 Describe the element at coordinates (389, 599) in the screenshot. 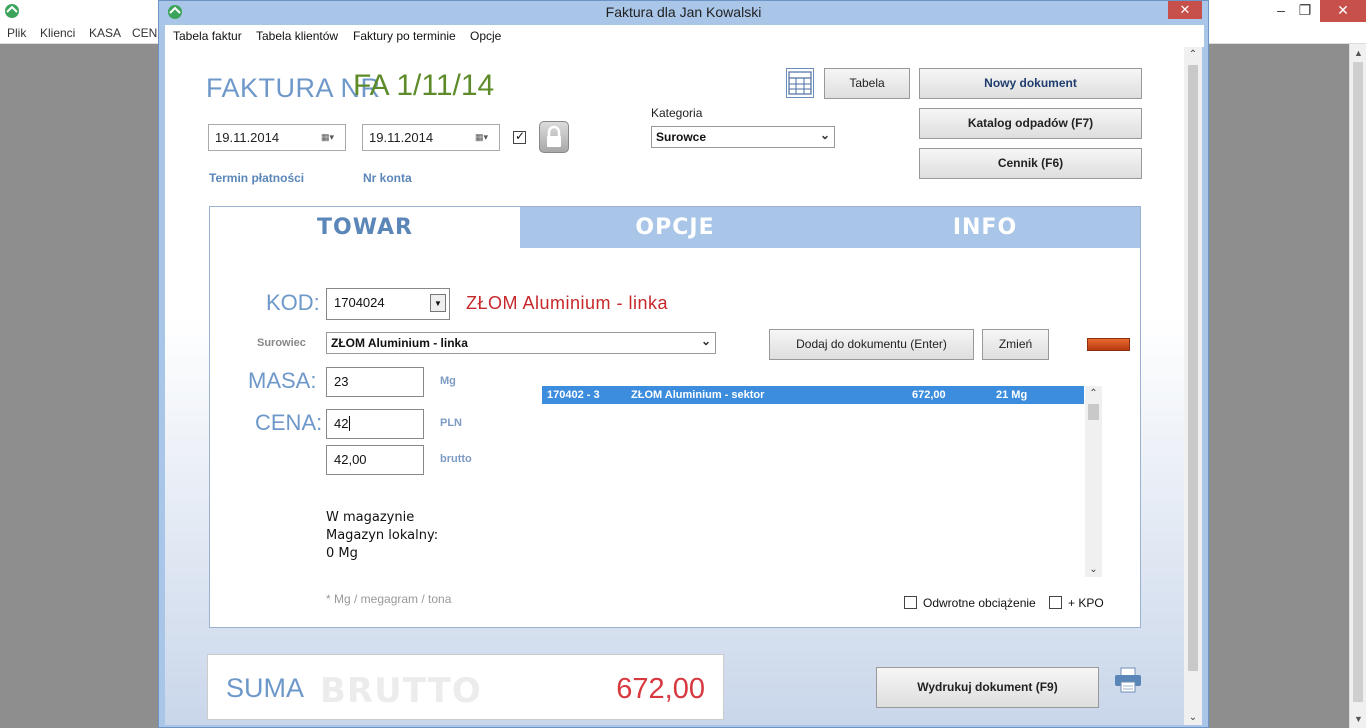

I see `unit-note: * Mg / megagram / tona` at that location.